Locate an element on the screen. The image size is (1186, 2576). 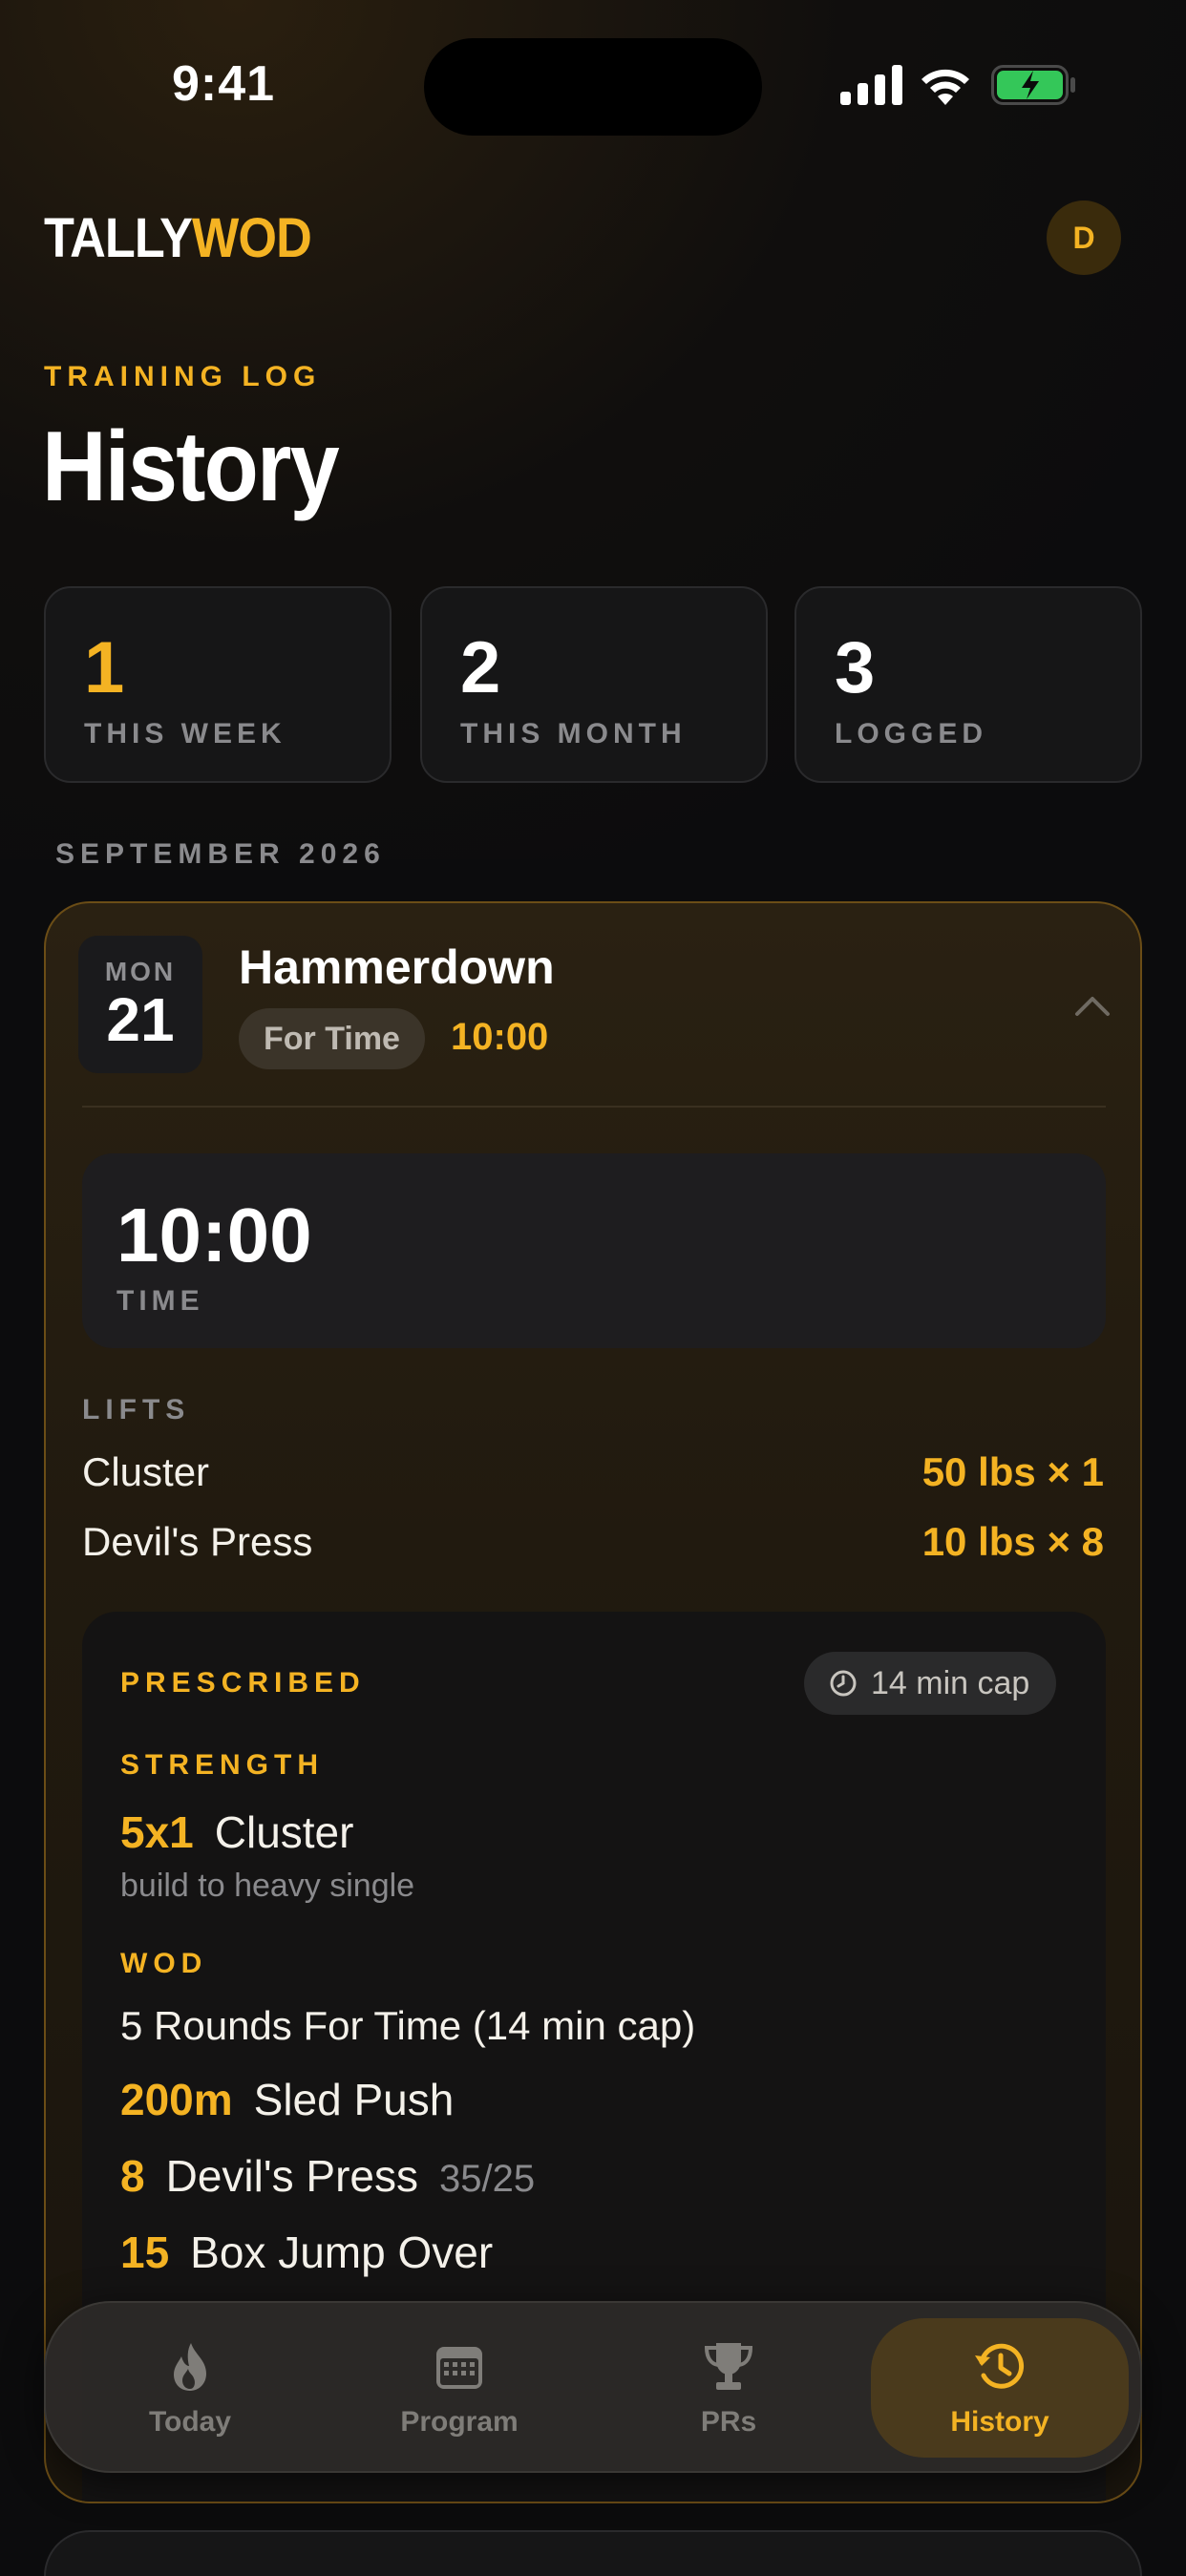
time-cap-text: 14 min cap is located at coordinates (951, 1682).